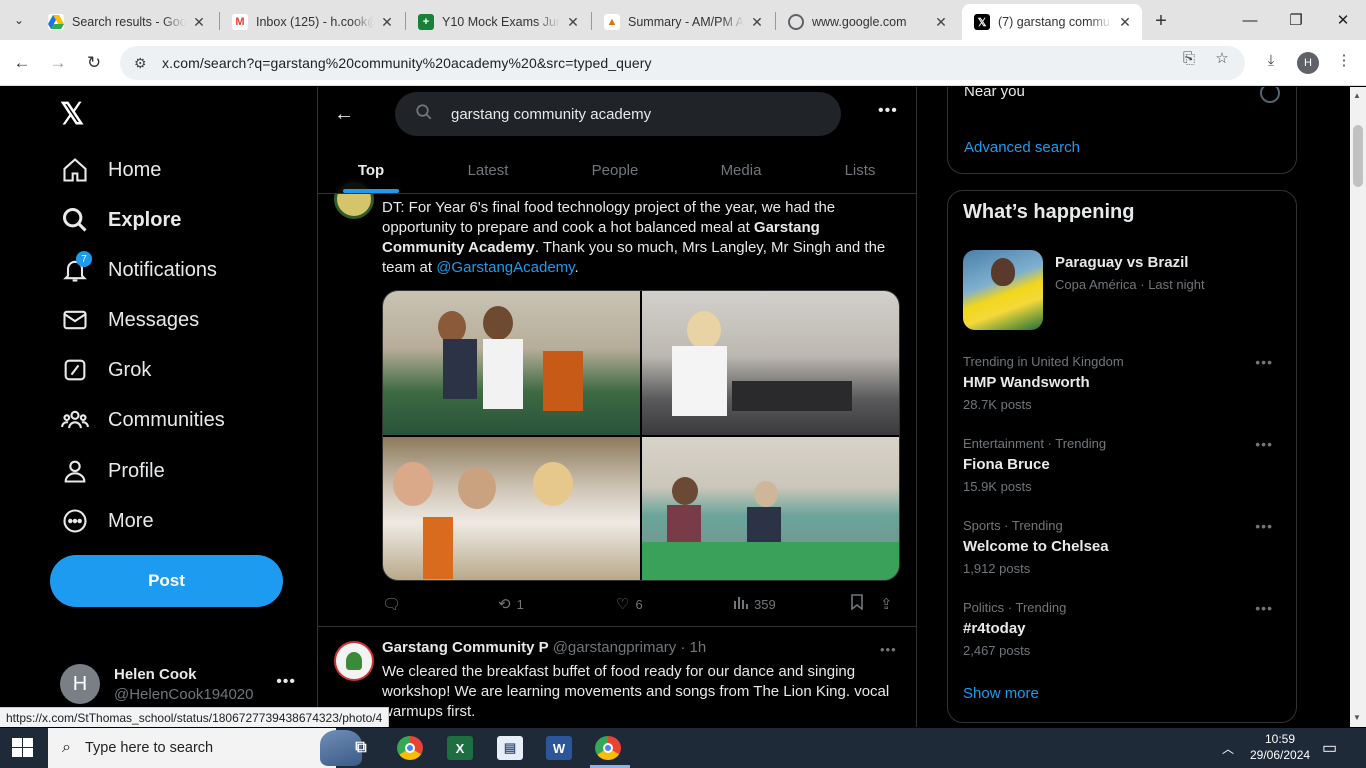  I want to click on install-app-icon: ⎘, so click(1189, 58).